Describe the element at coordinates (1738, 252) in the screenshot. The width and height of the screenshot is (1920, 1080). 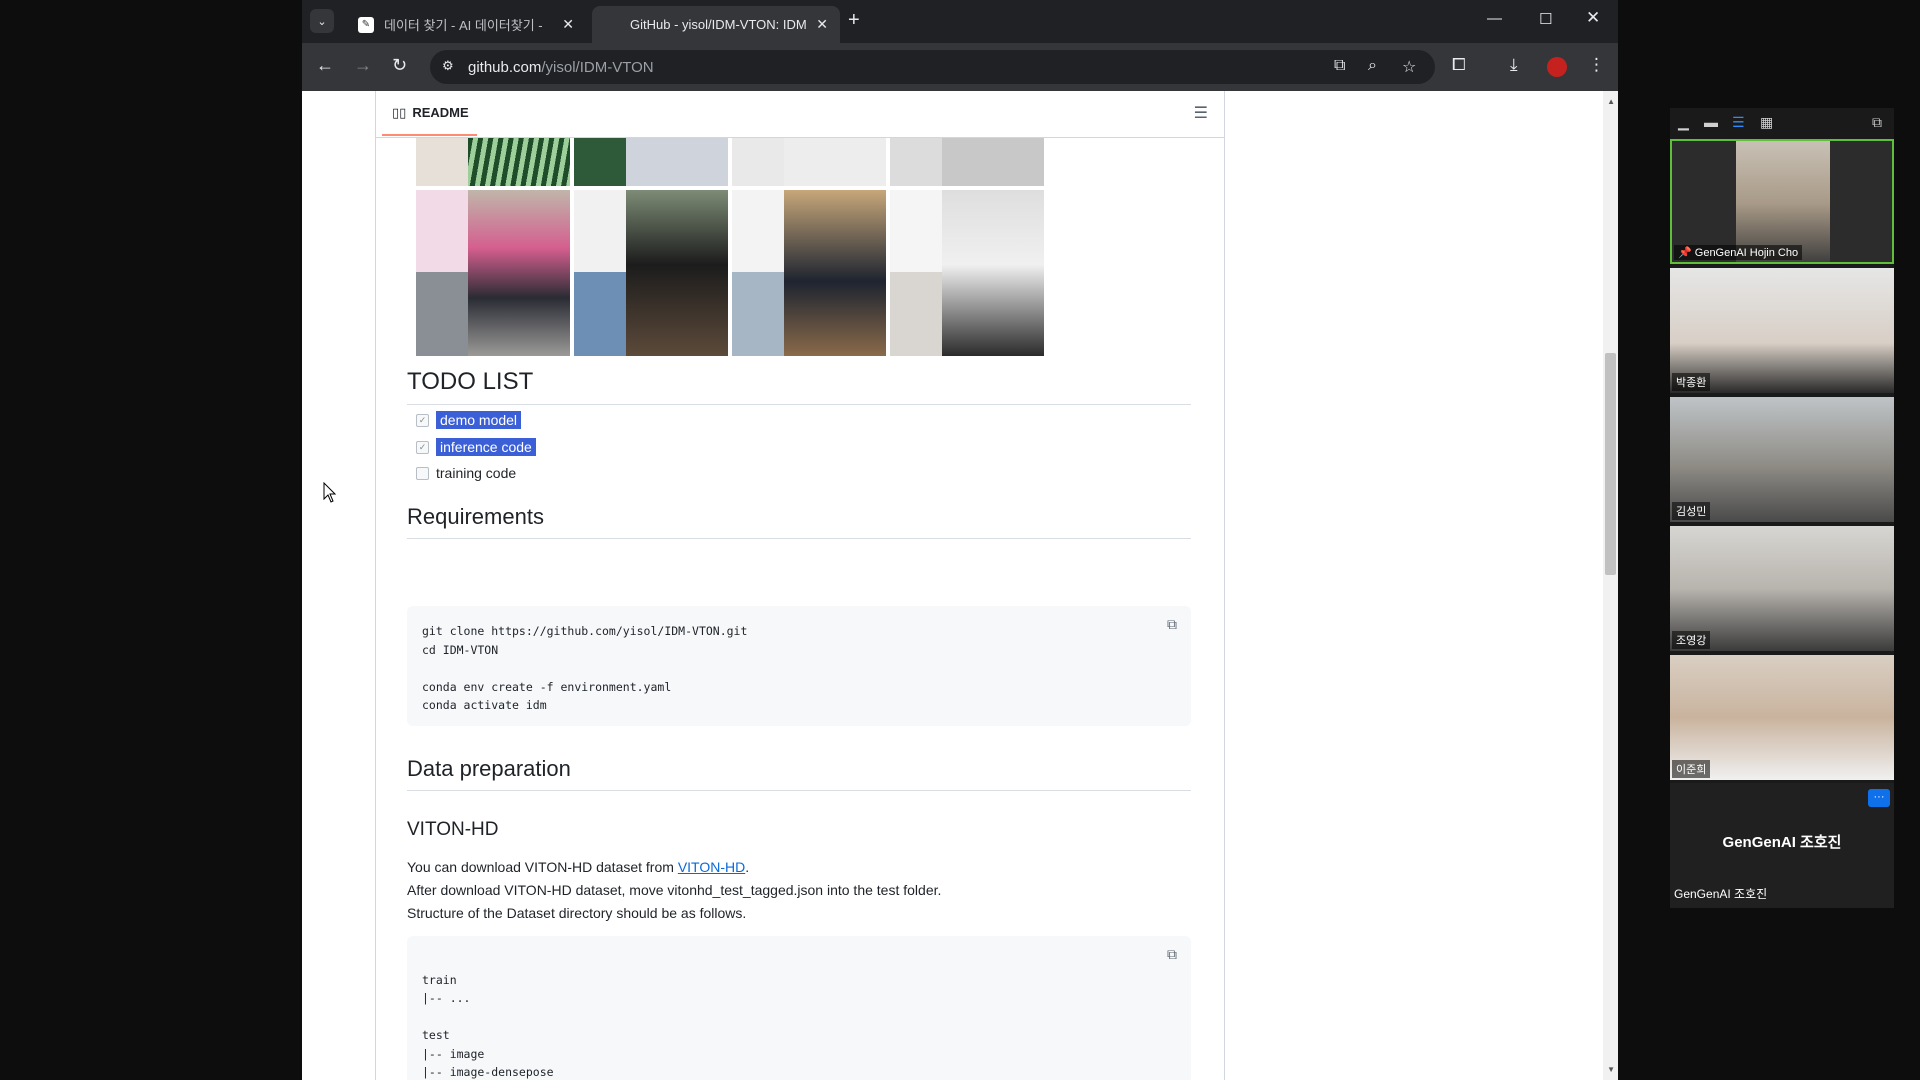
I see `participant-name: 📌 GenGenAI Hojin Cho` at that location.